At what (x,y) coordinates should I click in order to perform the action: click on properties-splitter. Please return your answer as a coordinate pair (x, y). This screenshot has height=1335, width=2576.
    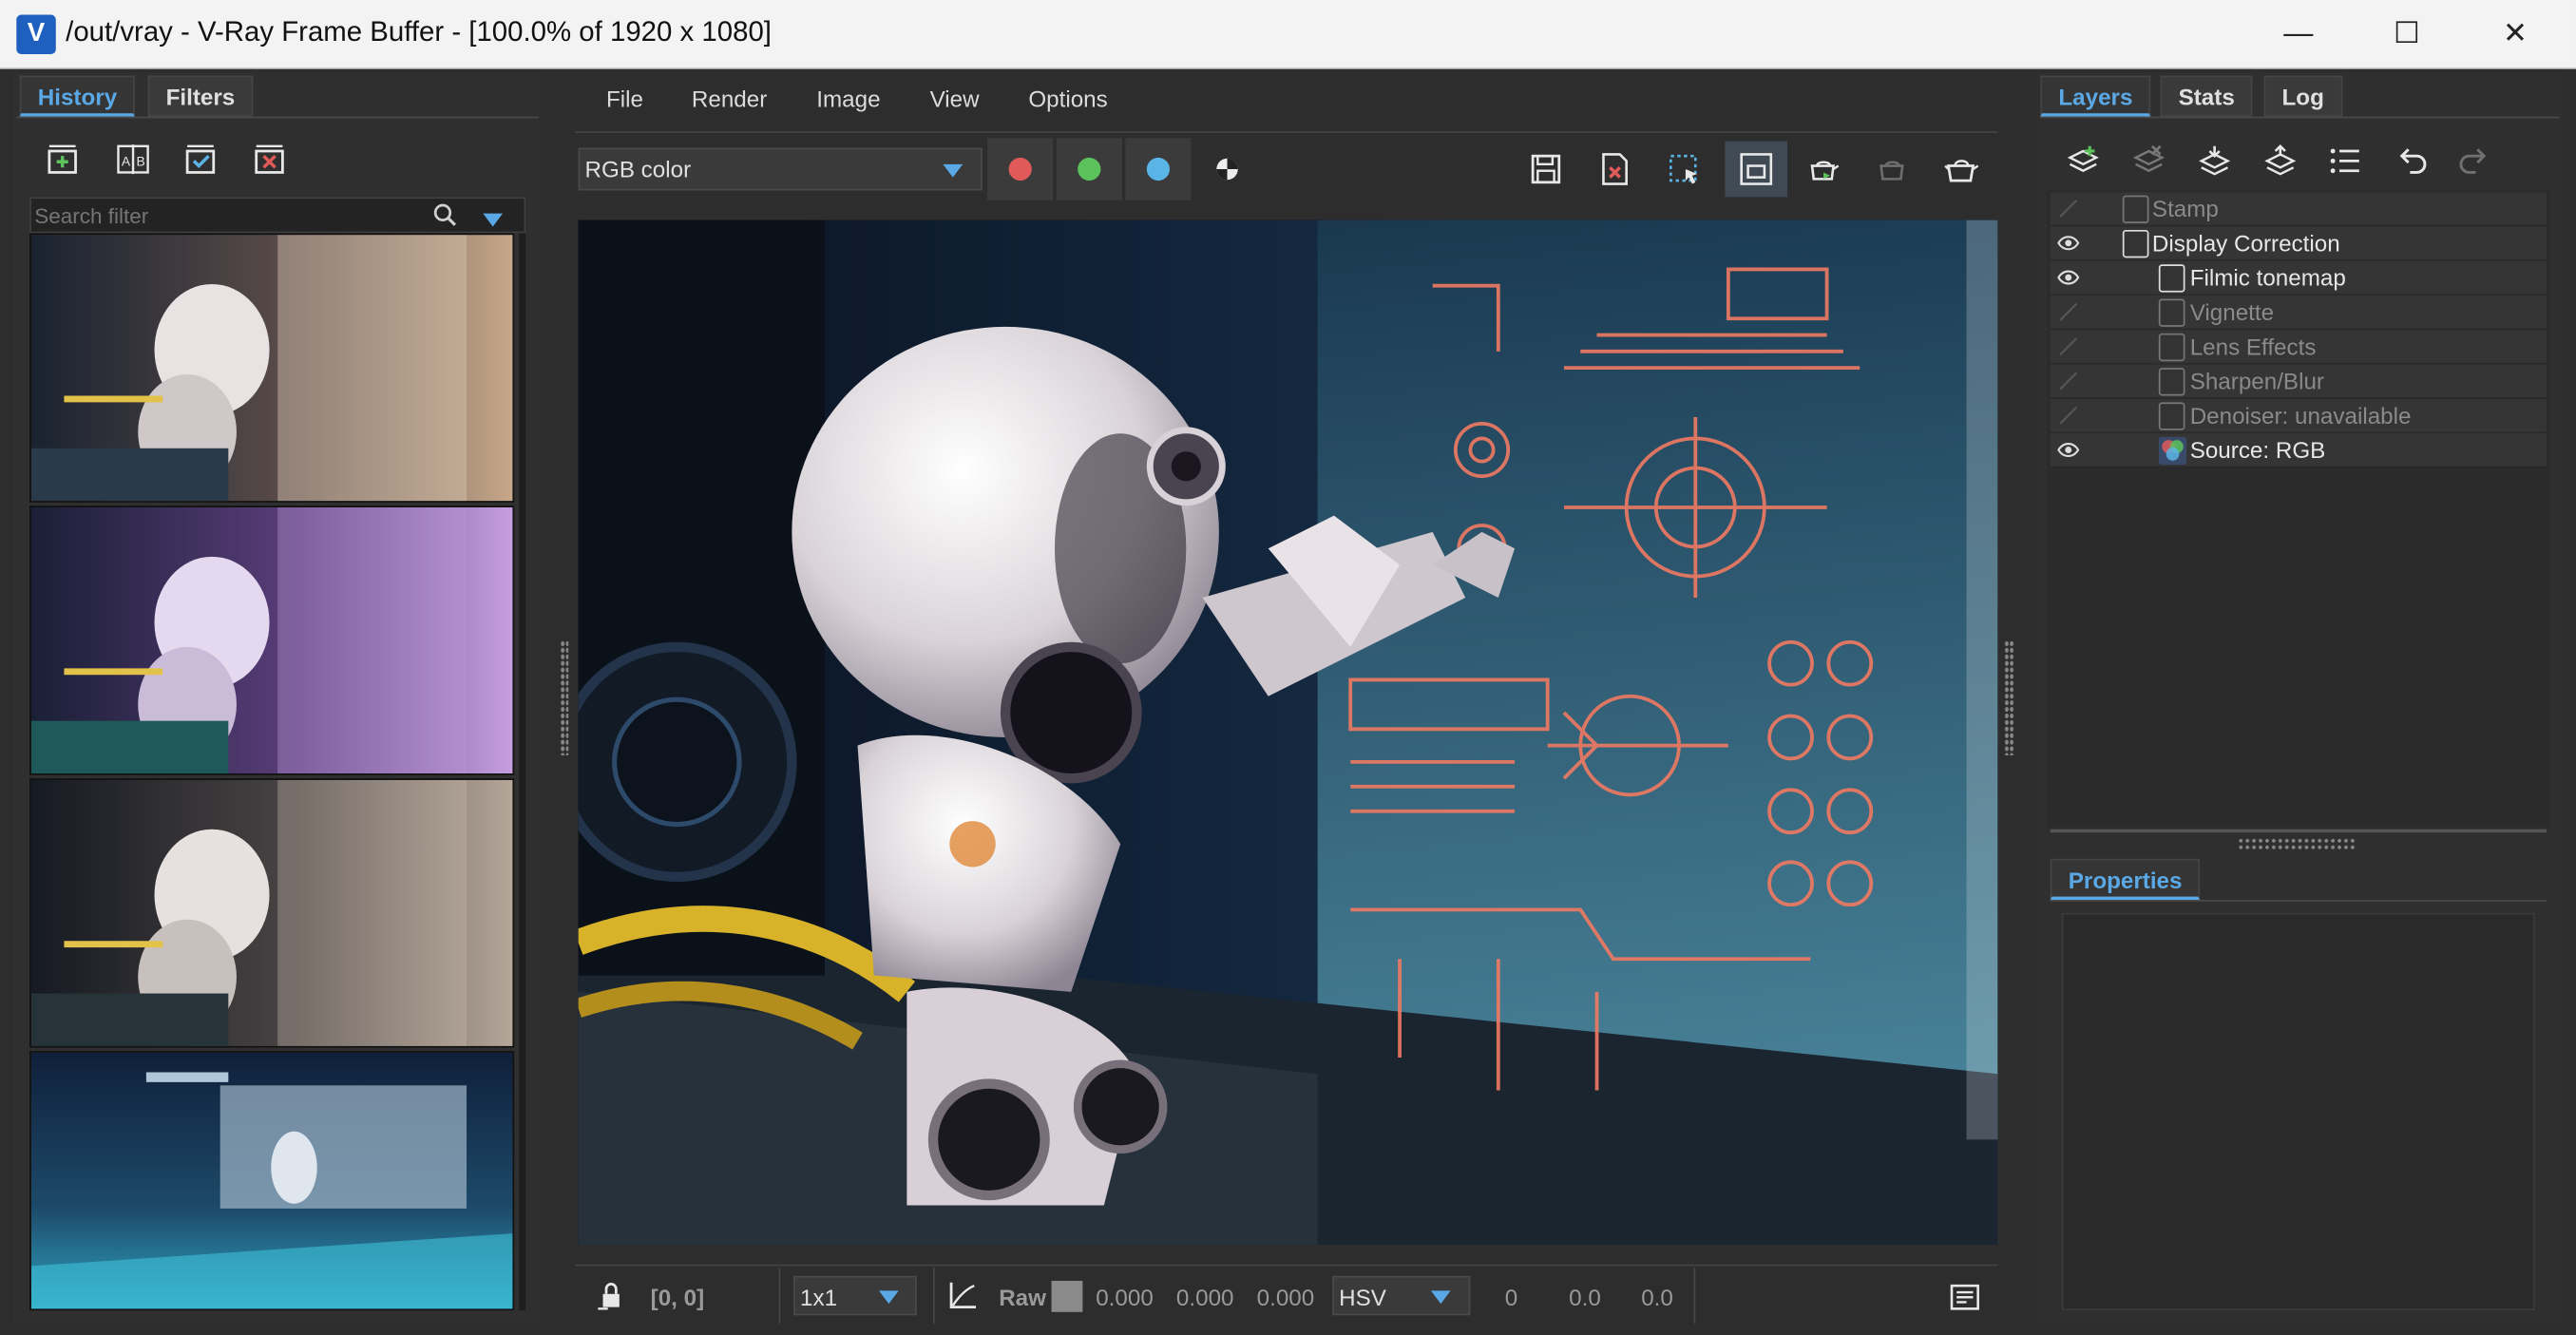
    Looking at the image, I should click on (2298, 831).